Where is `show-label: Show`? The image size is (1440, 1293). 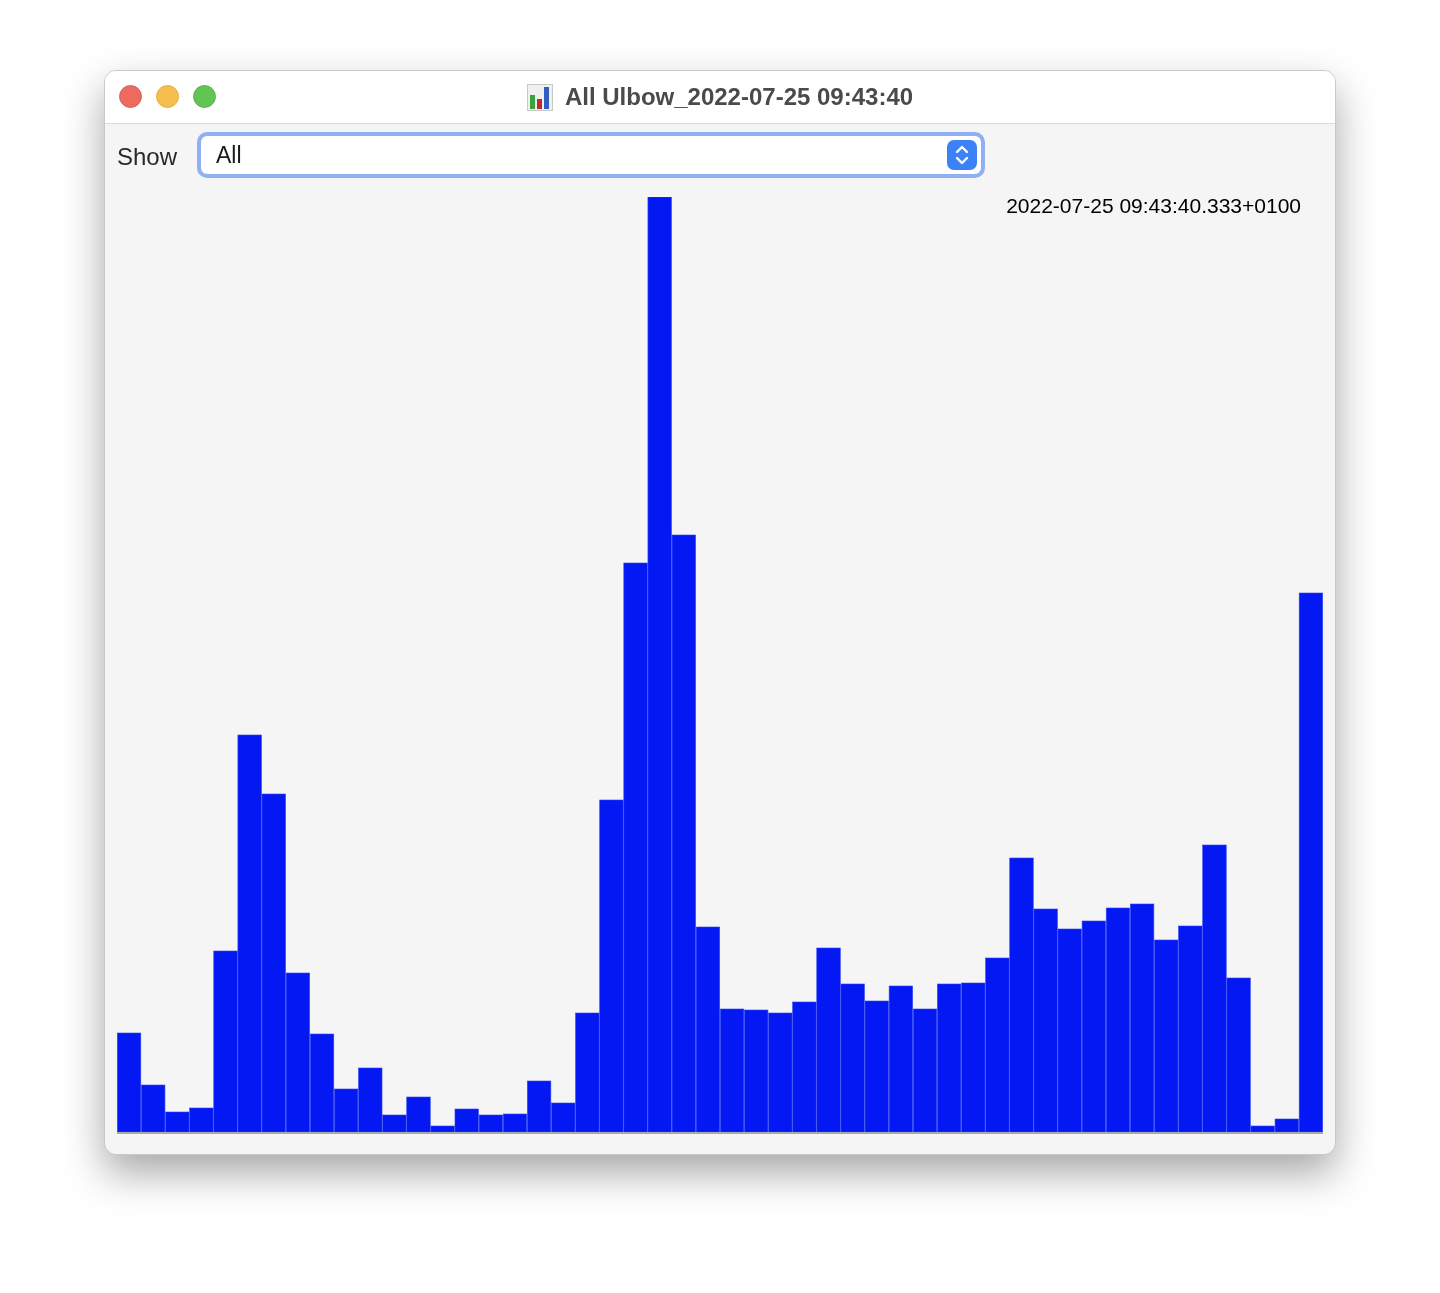
show-label: Show is located at coordinates (148, 157).